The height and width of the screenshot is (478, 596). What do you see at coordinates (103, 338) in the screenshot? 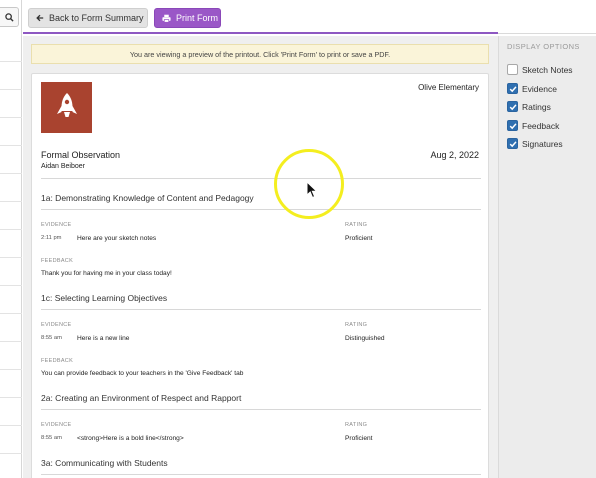
I see `evidence-text: Here is a new line` at bounding box center [103, 338].